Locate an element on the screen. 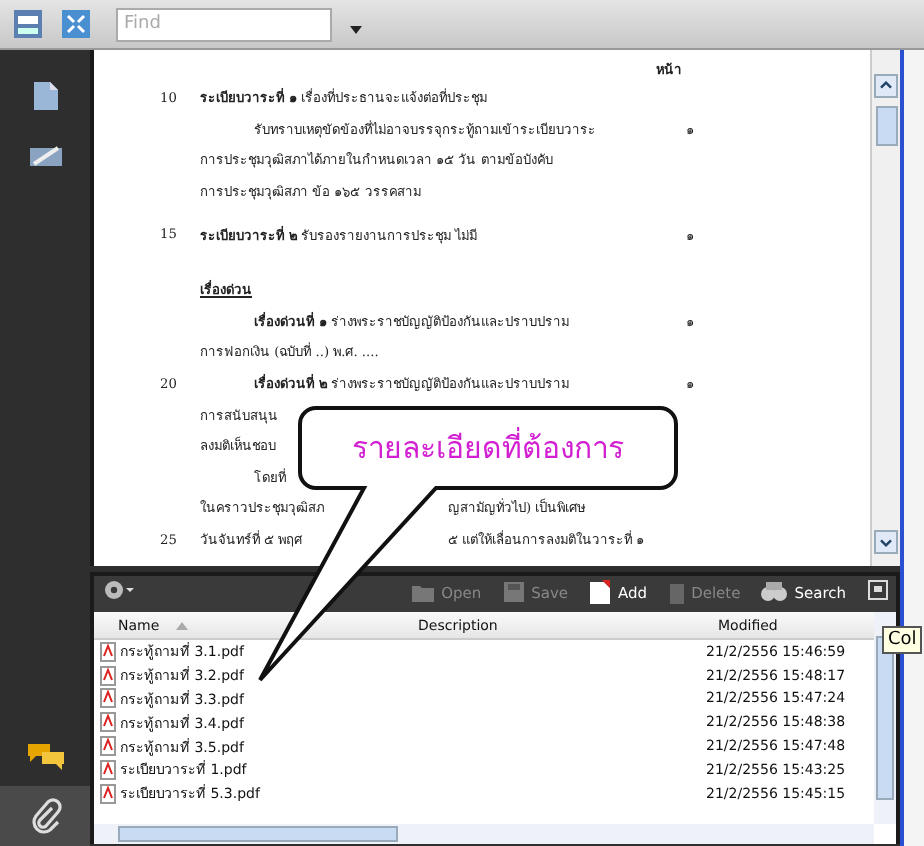 The width and height of the screenshot is (924, 846). sidebar-tab is located at coordinates (45, 816).